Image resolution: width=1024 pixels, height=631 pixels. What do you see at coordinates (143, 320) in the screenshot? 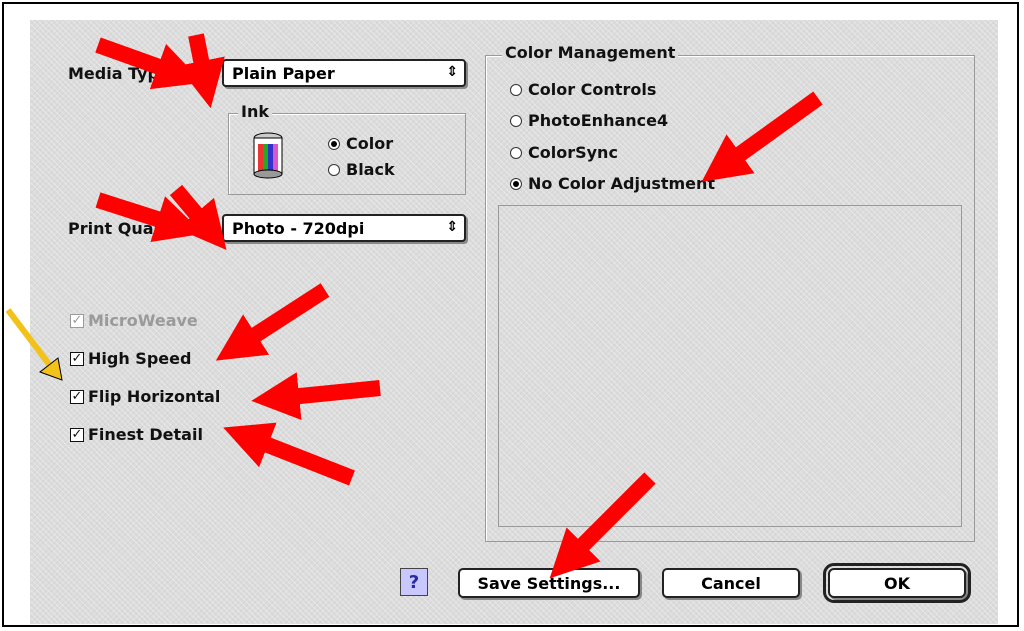
I see `microweave-label: MicroWeave` at bounding box center [143, 320].